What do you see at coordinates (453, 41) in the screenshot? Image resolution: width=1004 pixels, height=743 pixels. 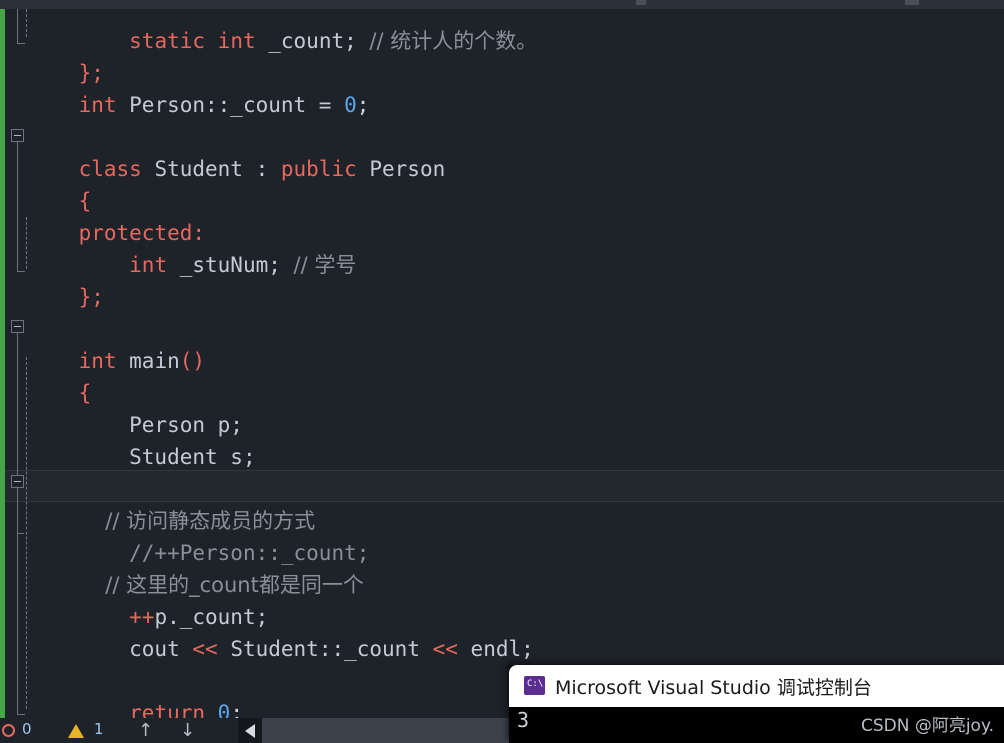 I see `token-comment-count-people: // 统计人的个数。` at bounding box center [453, 41].